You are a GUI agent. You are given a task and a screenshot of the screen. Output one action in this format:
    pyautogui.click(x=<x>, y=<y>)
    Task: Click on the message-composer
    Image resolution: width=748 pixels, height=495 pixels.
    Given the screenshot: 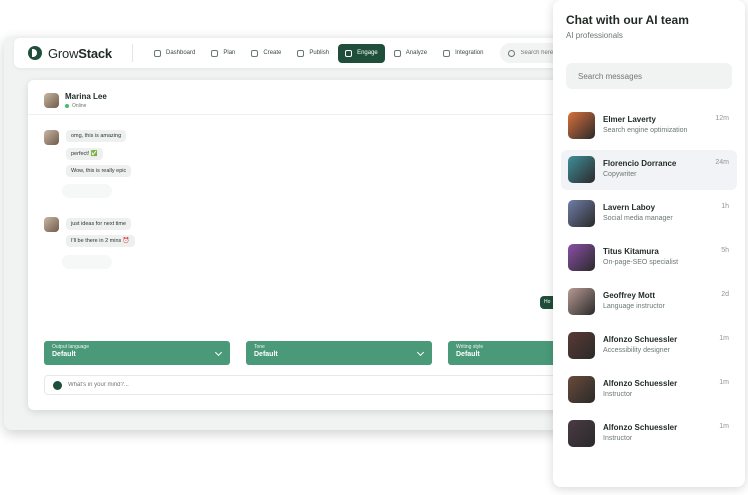 What is the action you would take?
    pyautogui.click(x=314, y=385)
    